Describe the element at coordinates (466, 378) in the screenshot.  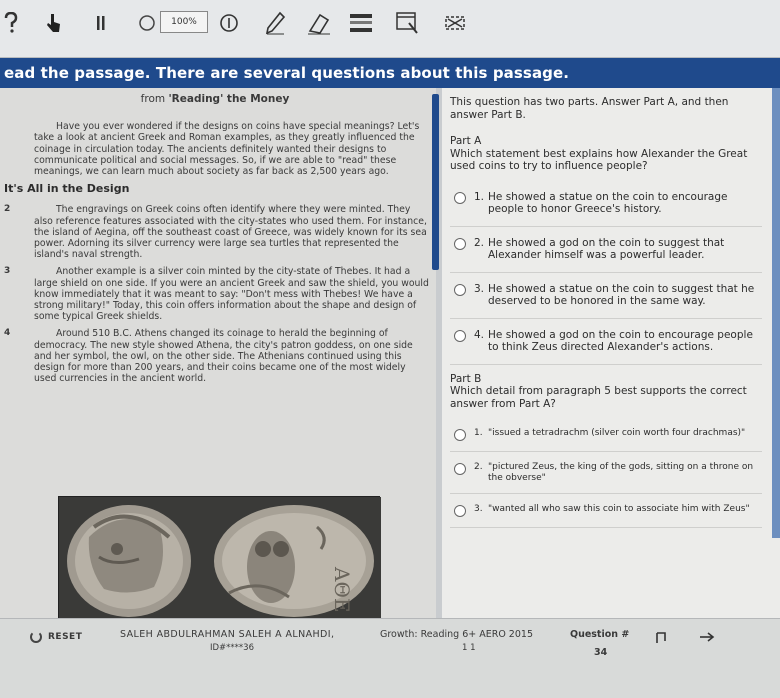
I see `part-b-label: Part B` at that location.